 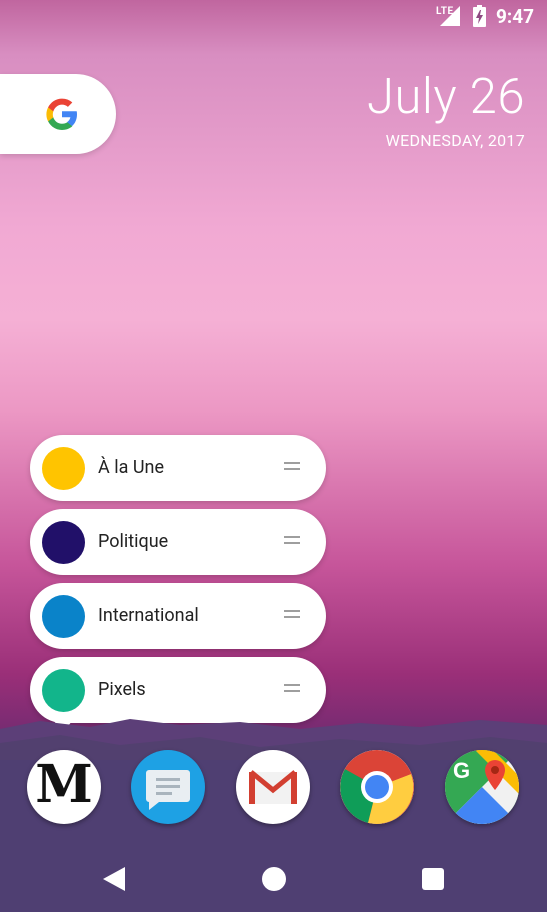 What do you see at coordinates (131, 467) in the screenshot?
I see `shortcut-label: À la Une` at bounding box center [131, 467].